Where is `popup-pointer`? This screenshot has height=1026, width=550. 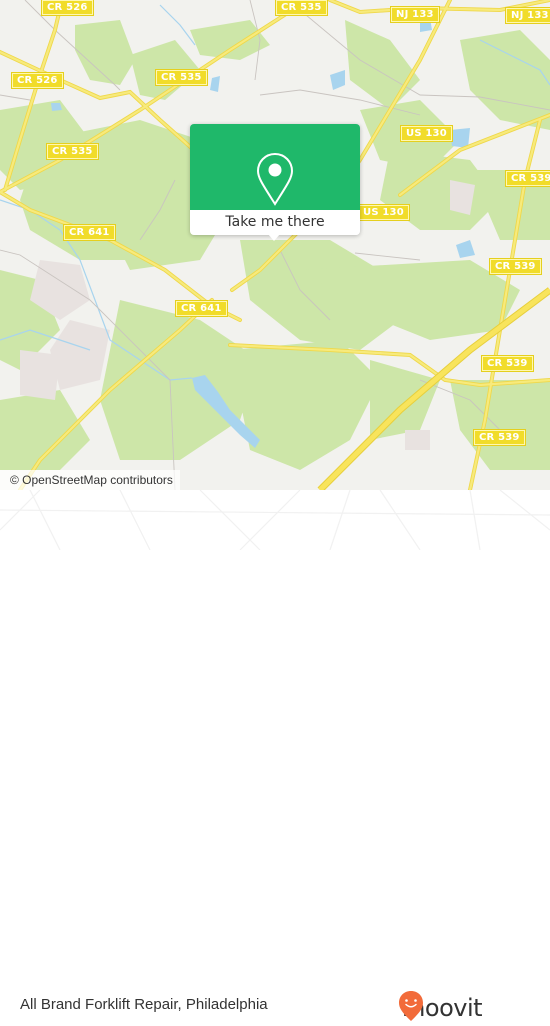
popup-pointer is located at coordinates (274, 237).